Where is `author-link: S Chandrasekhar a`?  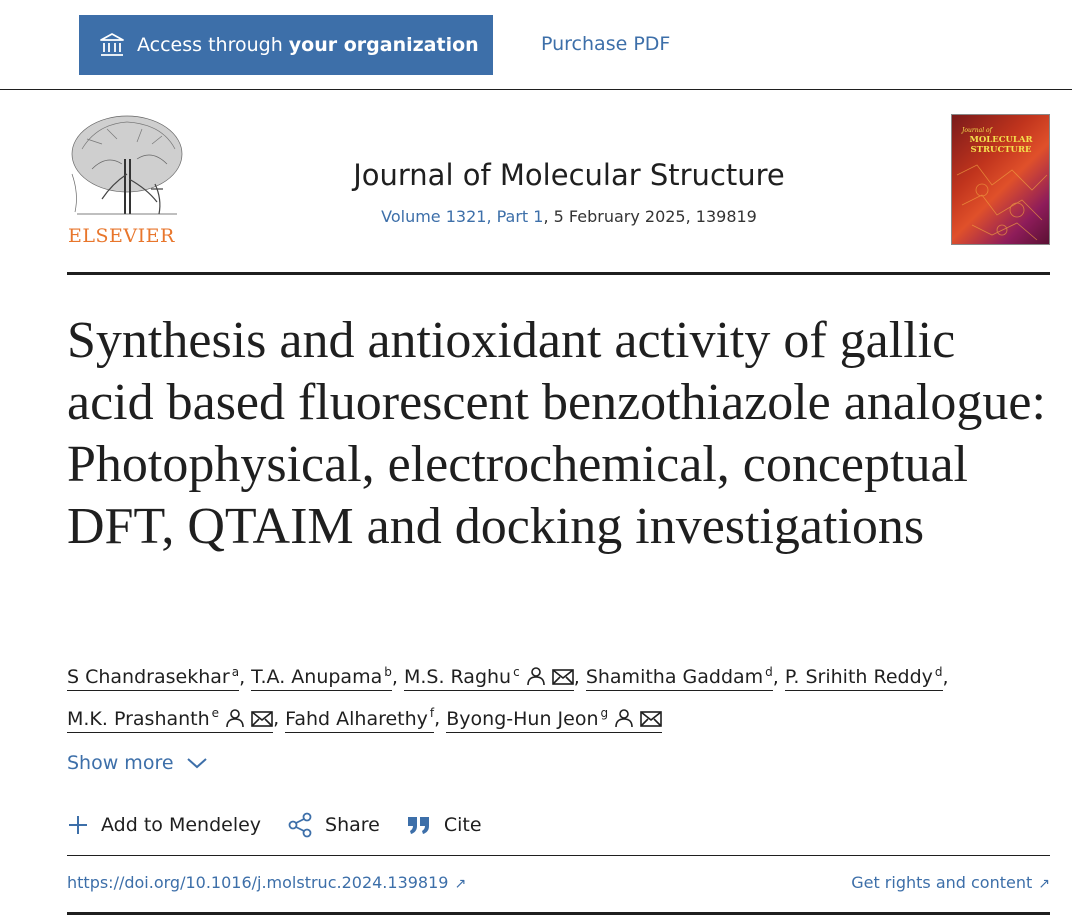
author-link: S Chandrasekhar a is located at coordinates (153, 678).